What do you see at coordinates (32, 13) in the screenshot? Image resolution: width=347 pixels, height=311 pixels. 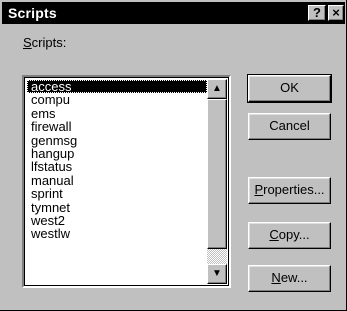 I see `window-title: Scripts` at bounding box center [32, 13].